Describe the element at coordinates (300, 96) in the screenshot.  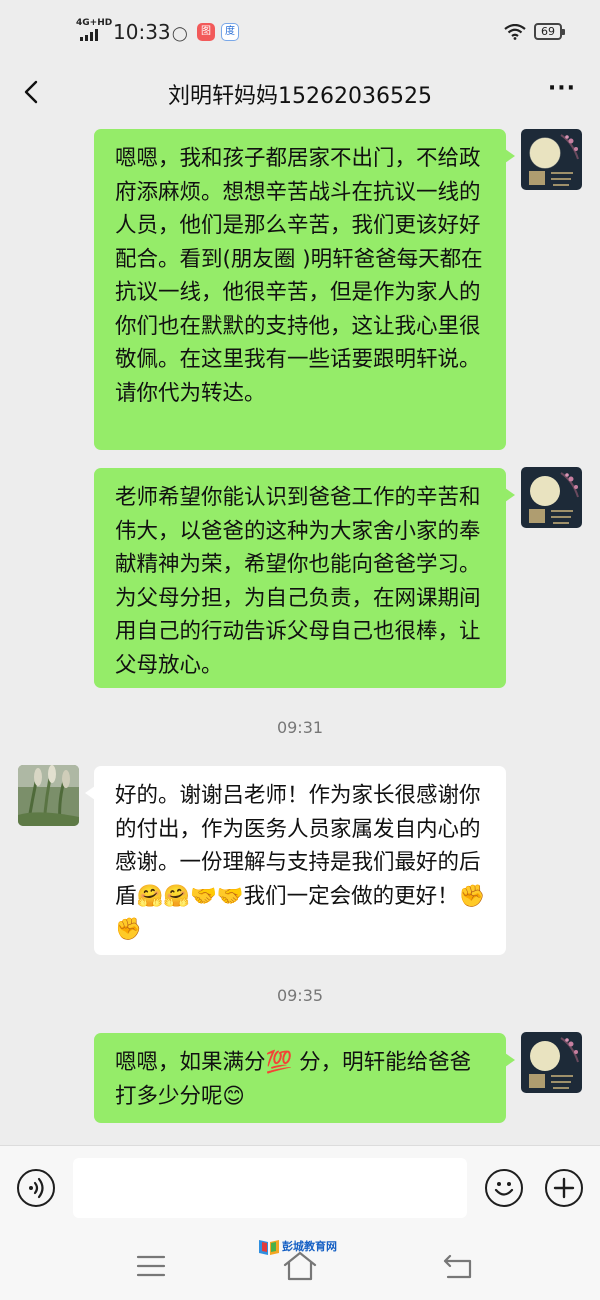
I see `chat-title: 刘明轩妈妈15262036525` at that location.